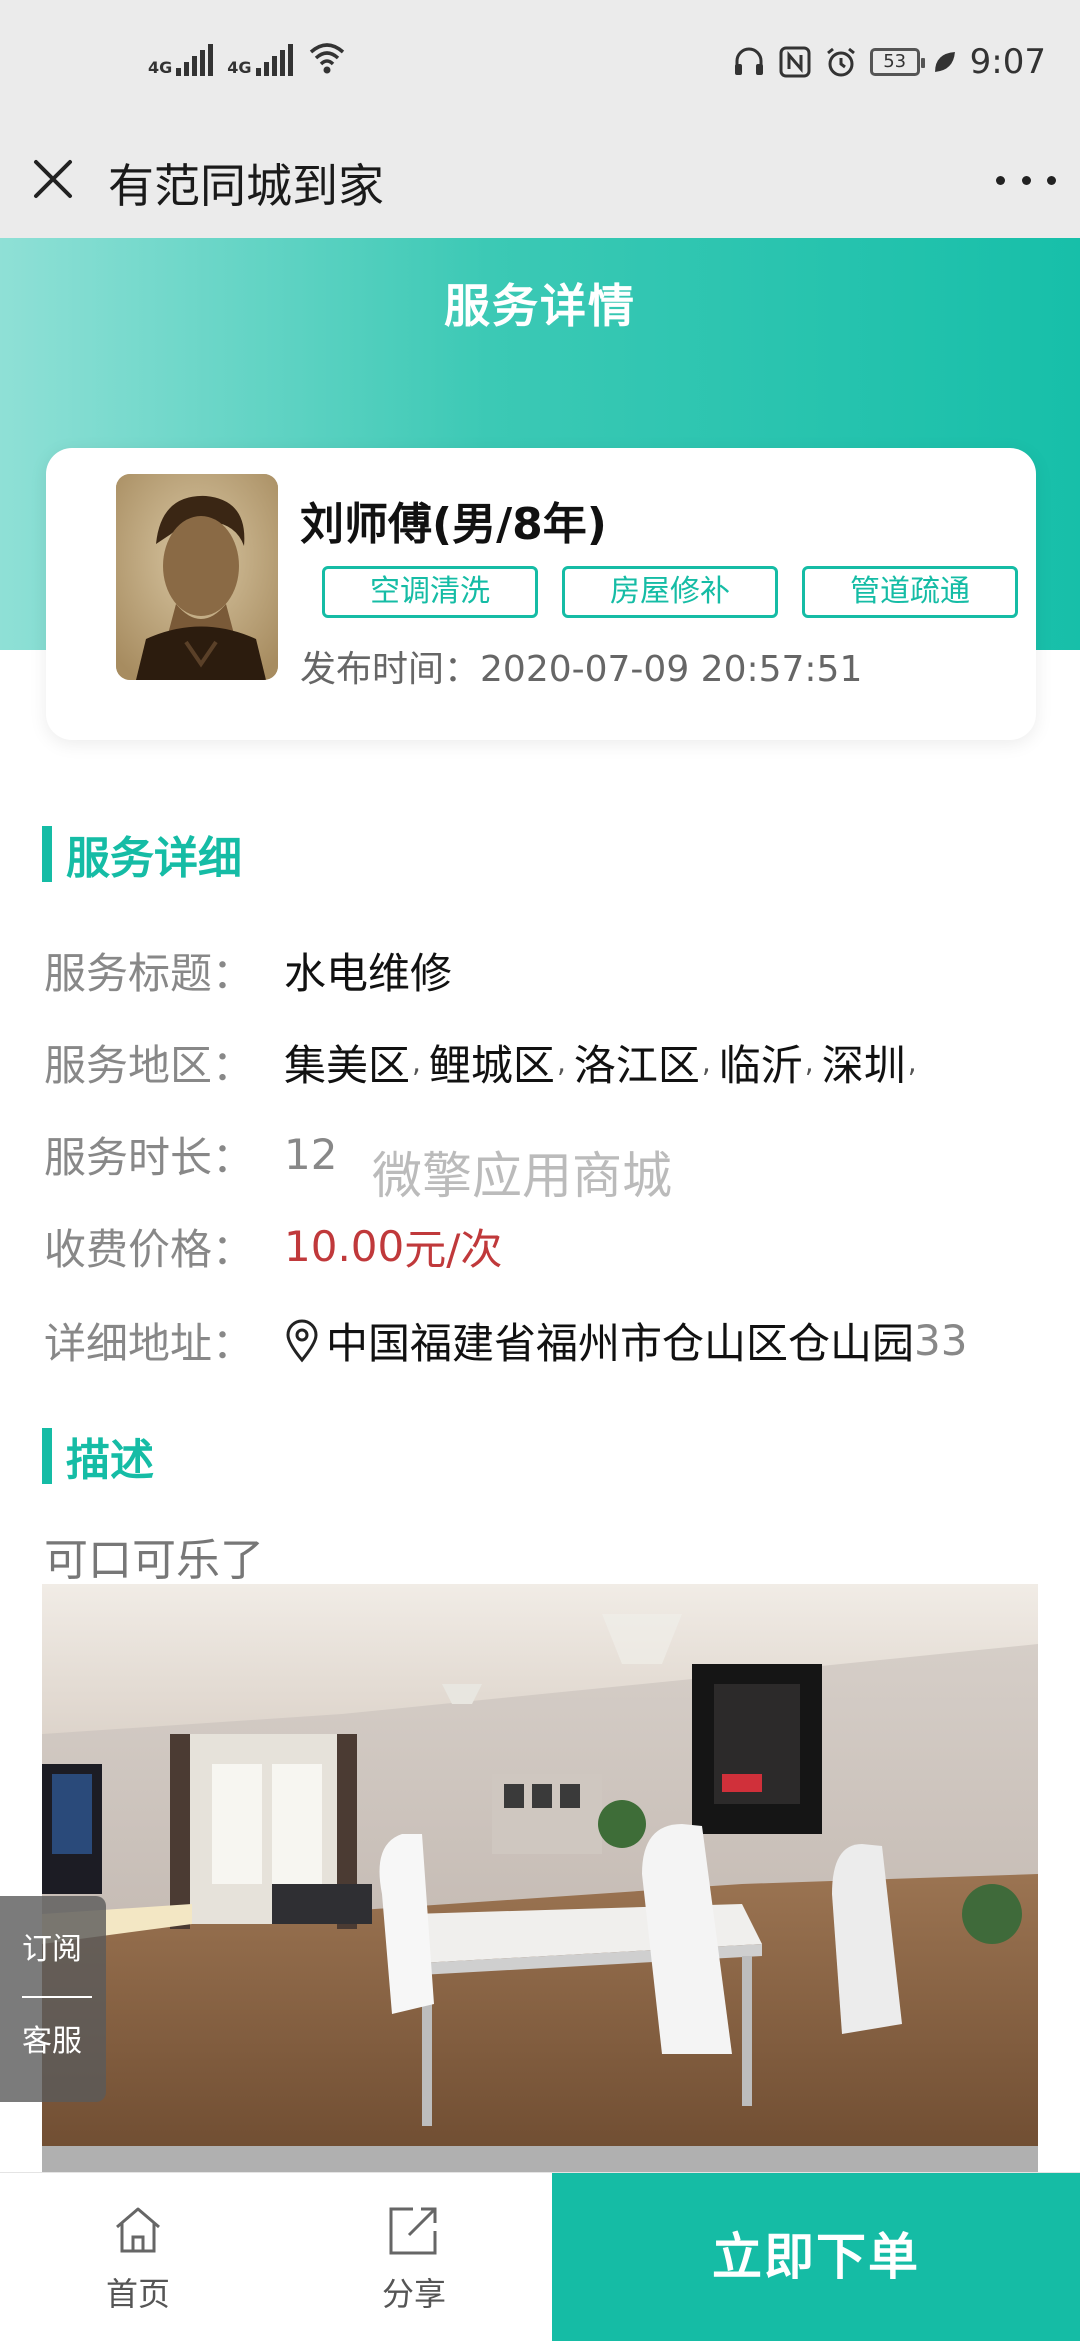 This screenshot has width=1080, height=2341. Describe the element at coordinates (390, 669) in the screenshot. I see `publish-time-label: 发布时间：` at that location.